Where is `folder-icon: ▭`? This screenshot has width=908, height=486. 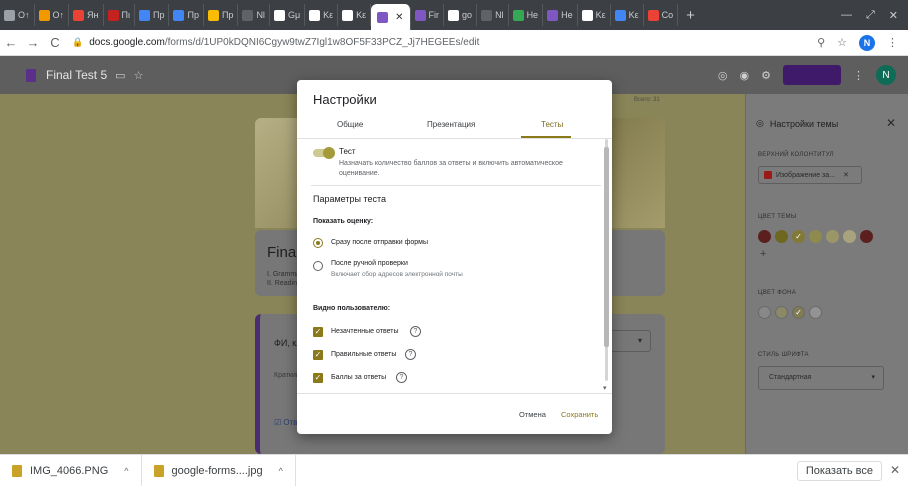 folder-icon: ▭ is located at coordinates (120, 75).